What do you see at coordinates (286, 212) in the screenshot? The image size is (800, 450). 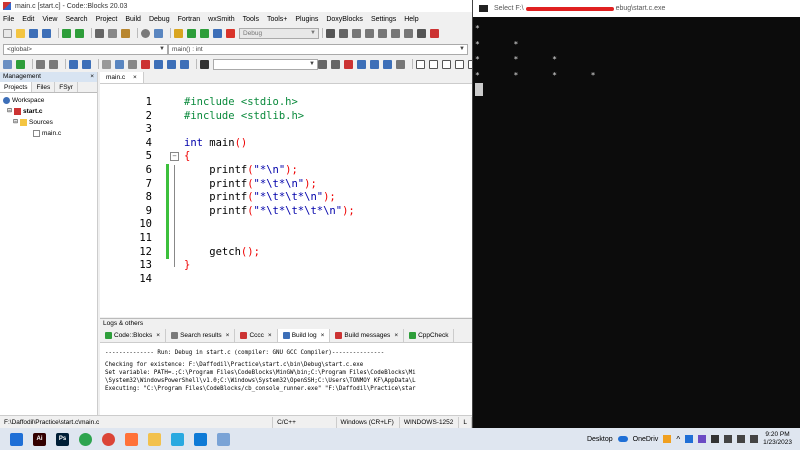 I see `code-line: 9 printf("*\t*\t*\t*\n");` at bounding box center [286, 212].